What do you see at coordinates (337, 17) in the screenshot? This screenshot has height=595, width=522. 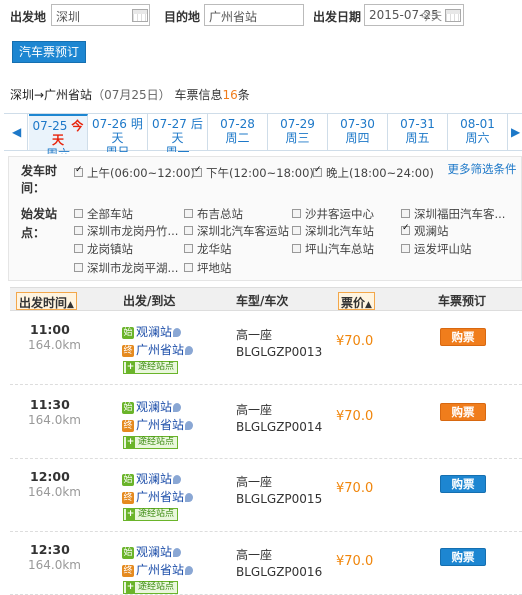 I see `date-label: 出发日期` at bounding box center [337, 17].